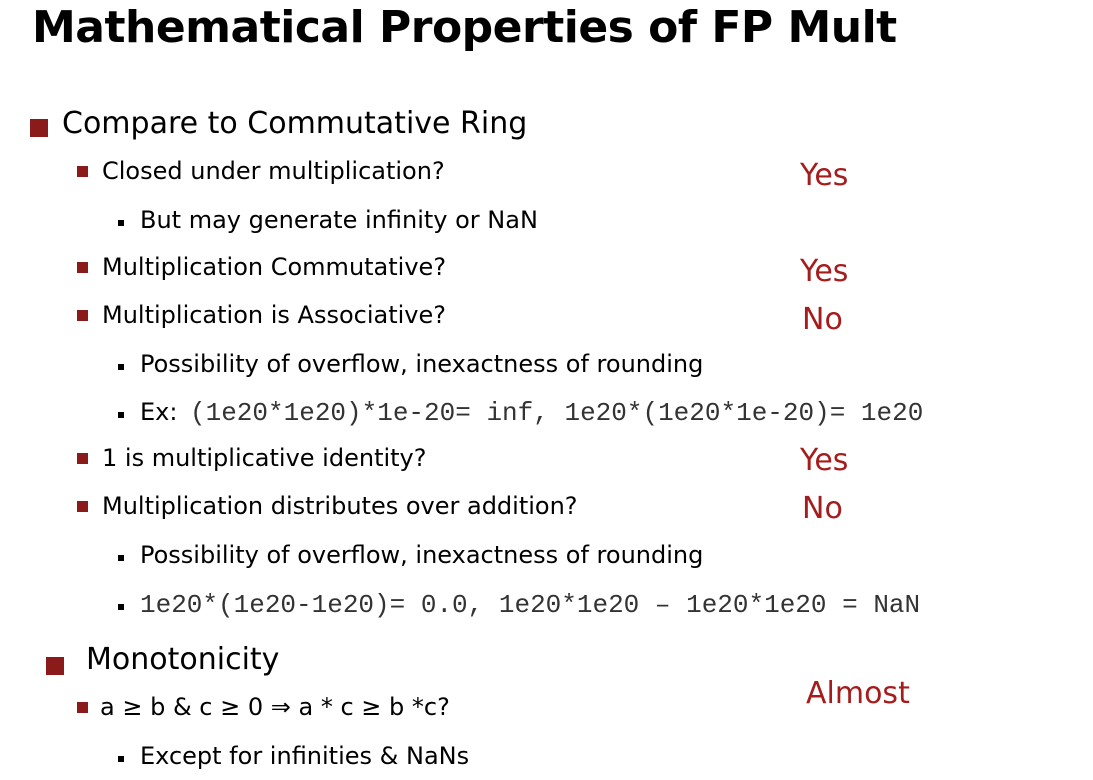  Describe the element at coordinates (858, 693) in the screenshot. I see `item-monotone-answer: Almost` at that location.